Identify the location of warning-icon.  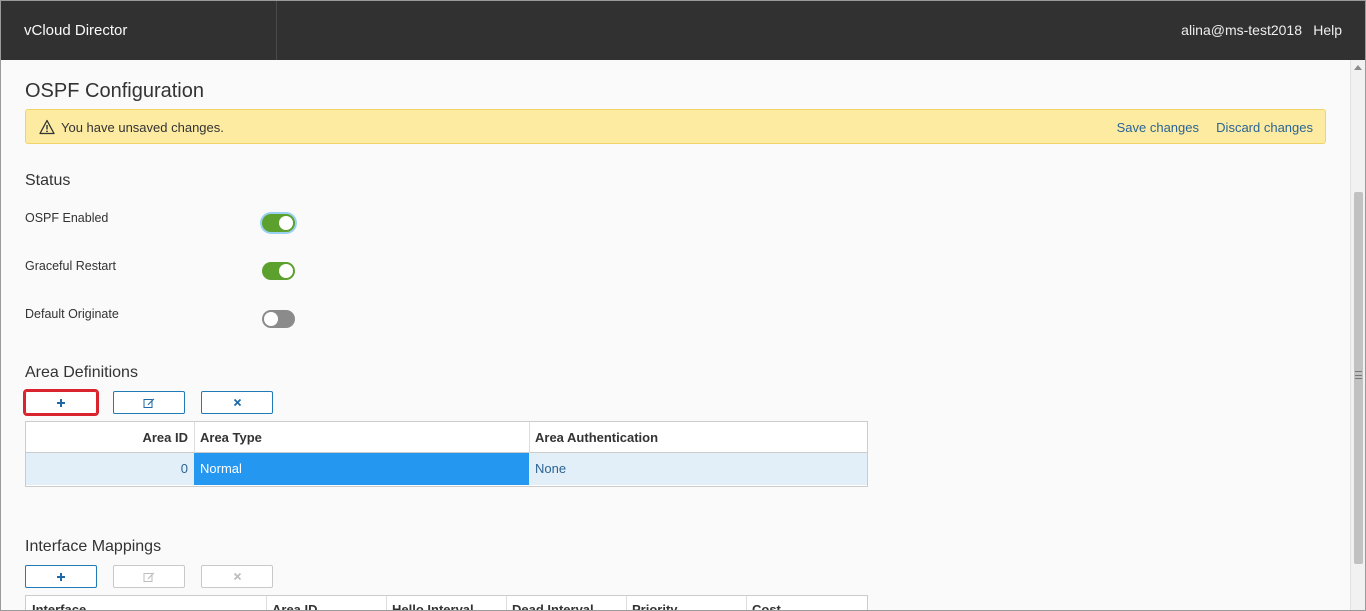
(47, 127).